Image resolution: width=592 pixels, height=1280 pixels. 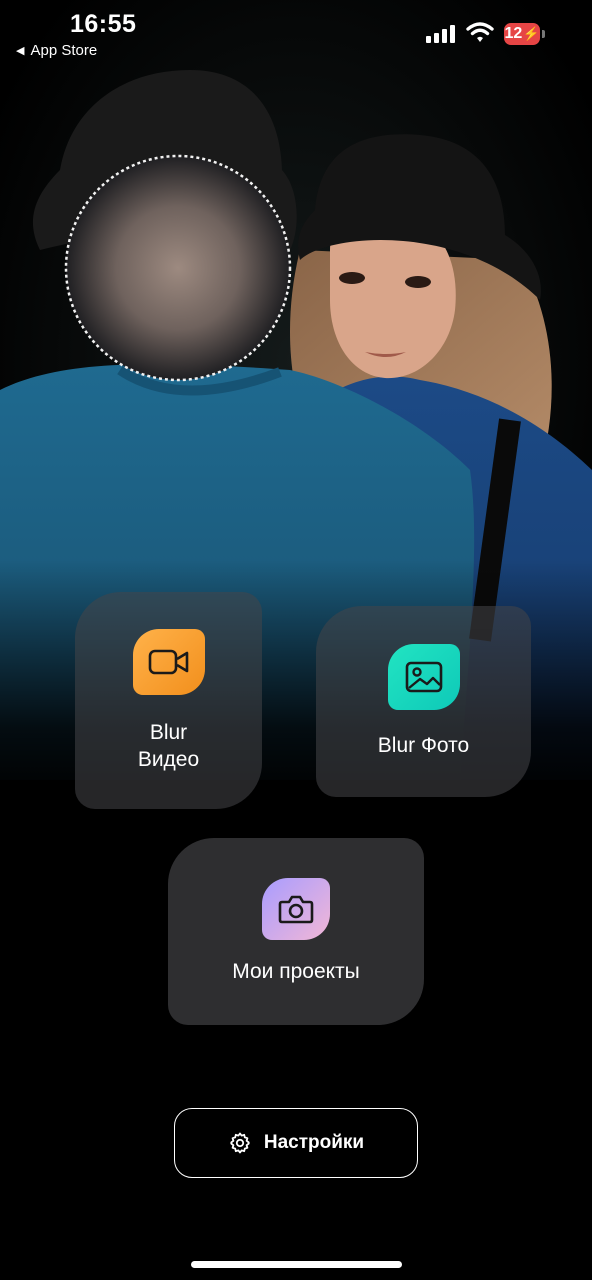 What do you see at coordinates (314, 1142) in the screenshot?
I see `settings-label: Настройки` at bounding box center [314, 1142].